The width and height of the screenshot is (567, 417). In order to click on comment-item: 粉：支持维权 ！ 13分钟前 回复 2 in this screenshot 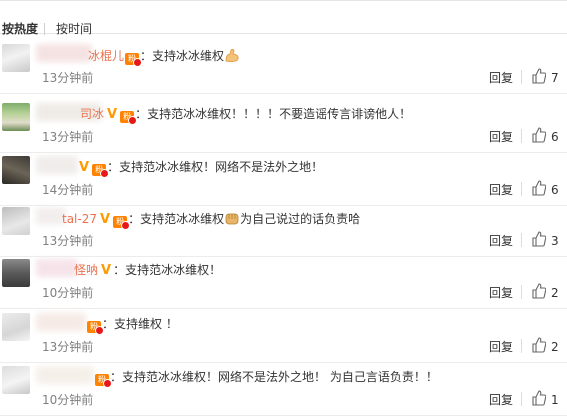, I will do `click(283, 334)`.